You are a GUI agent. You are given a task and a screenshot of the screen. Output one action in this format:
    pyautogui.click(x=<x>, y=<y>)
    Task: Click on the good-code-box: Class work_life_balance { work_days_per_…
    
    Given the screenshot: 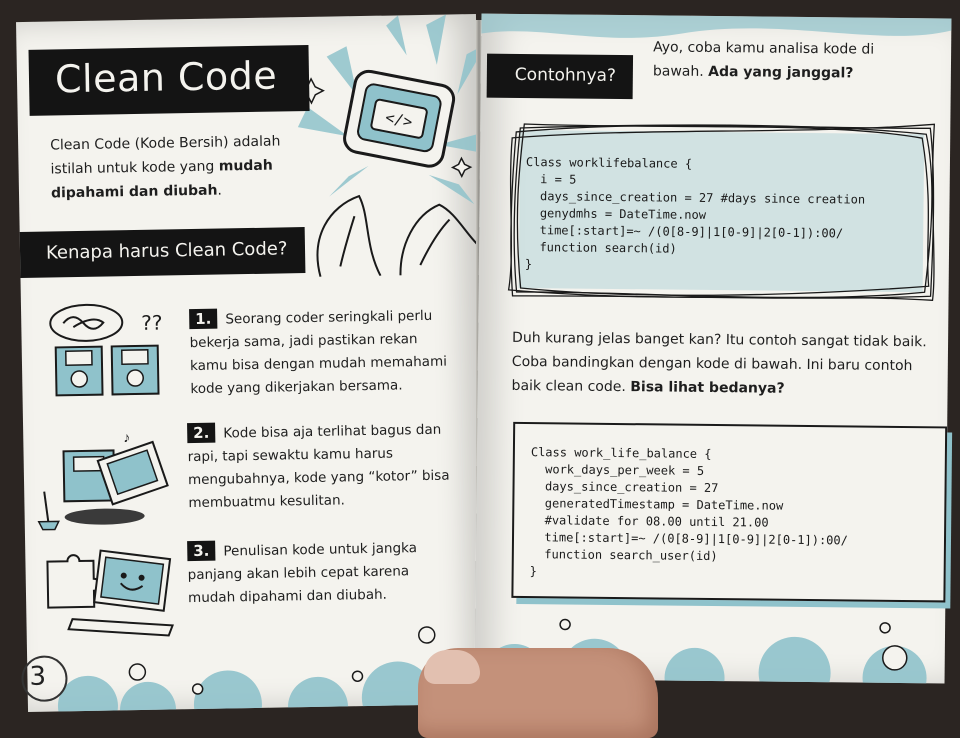 What is the action you would take?
    pyautogui.click(x=729, y=512)
    